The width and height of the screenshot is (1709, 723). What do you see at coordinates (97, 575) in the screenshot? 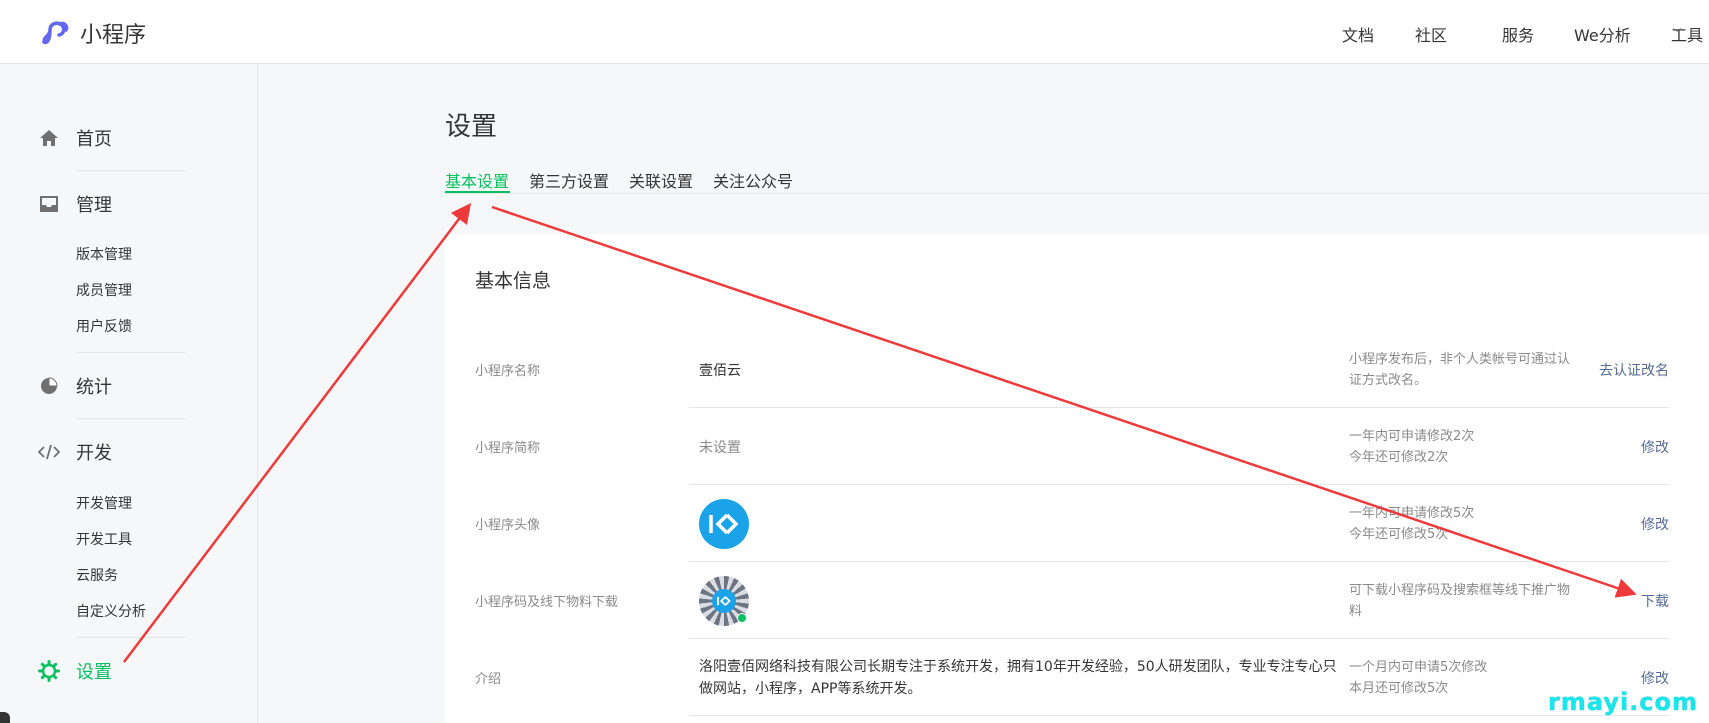
I see `sidebar-item-cloud-service: 云服务` at bounding box center [97, 575].